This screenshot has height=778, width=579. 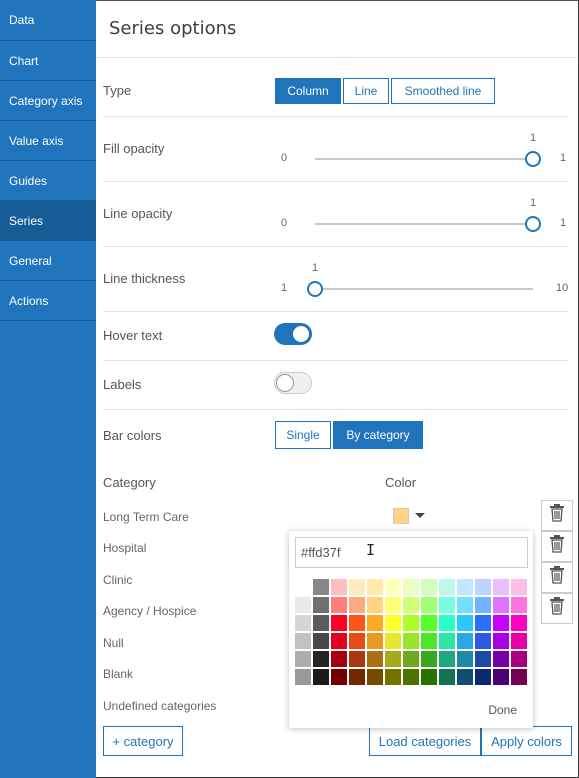 I want to click on apply-colors-button: Apply colors, so click(x=526, y=741).